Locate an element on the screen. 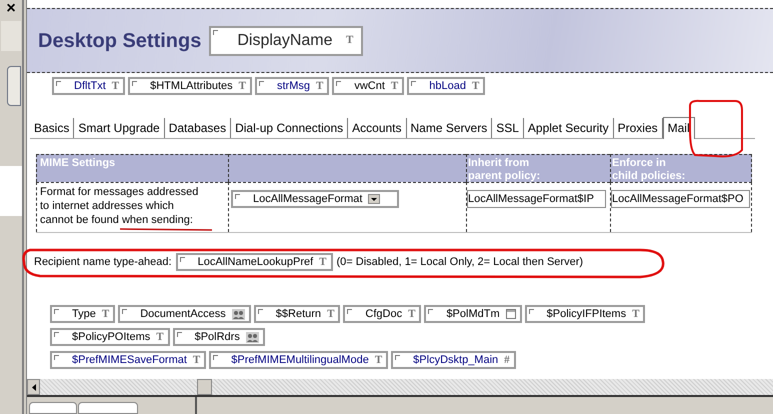  number-type-icon: # is located at coordinates (507, 360).